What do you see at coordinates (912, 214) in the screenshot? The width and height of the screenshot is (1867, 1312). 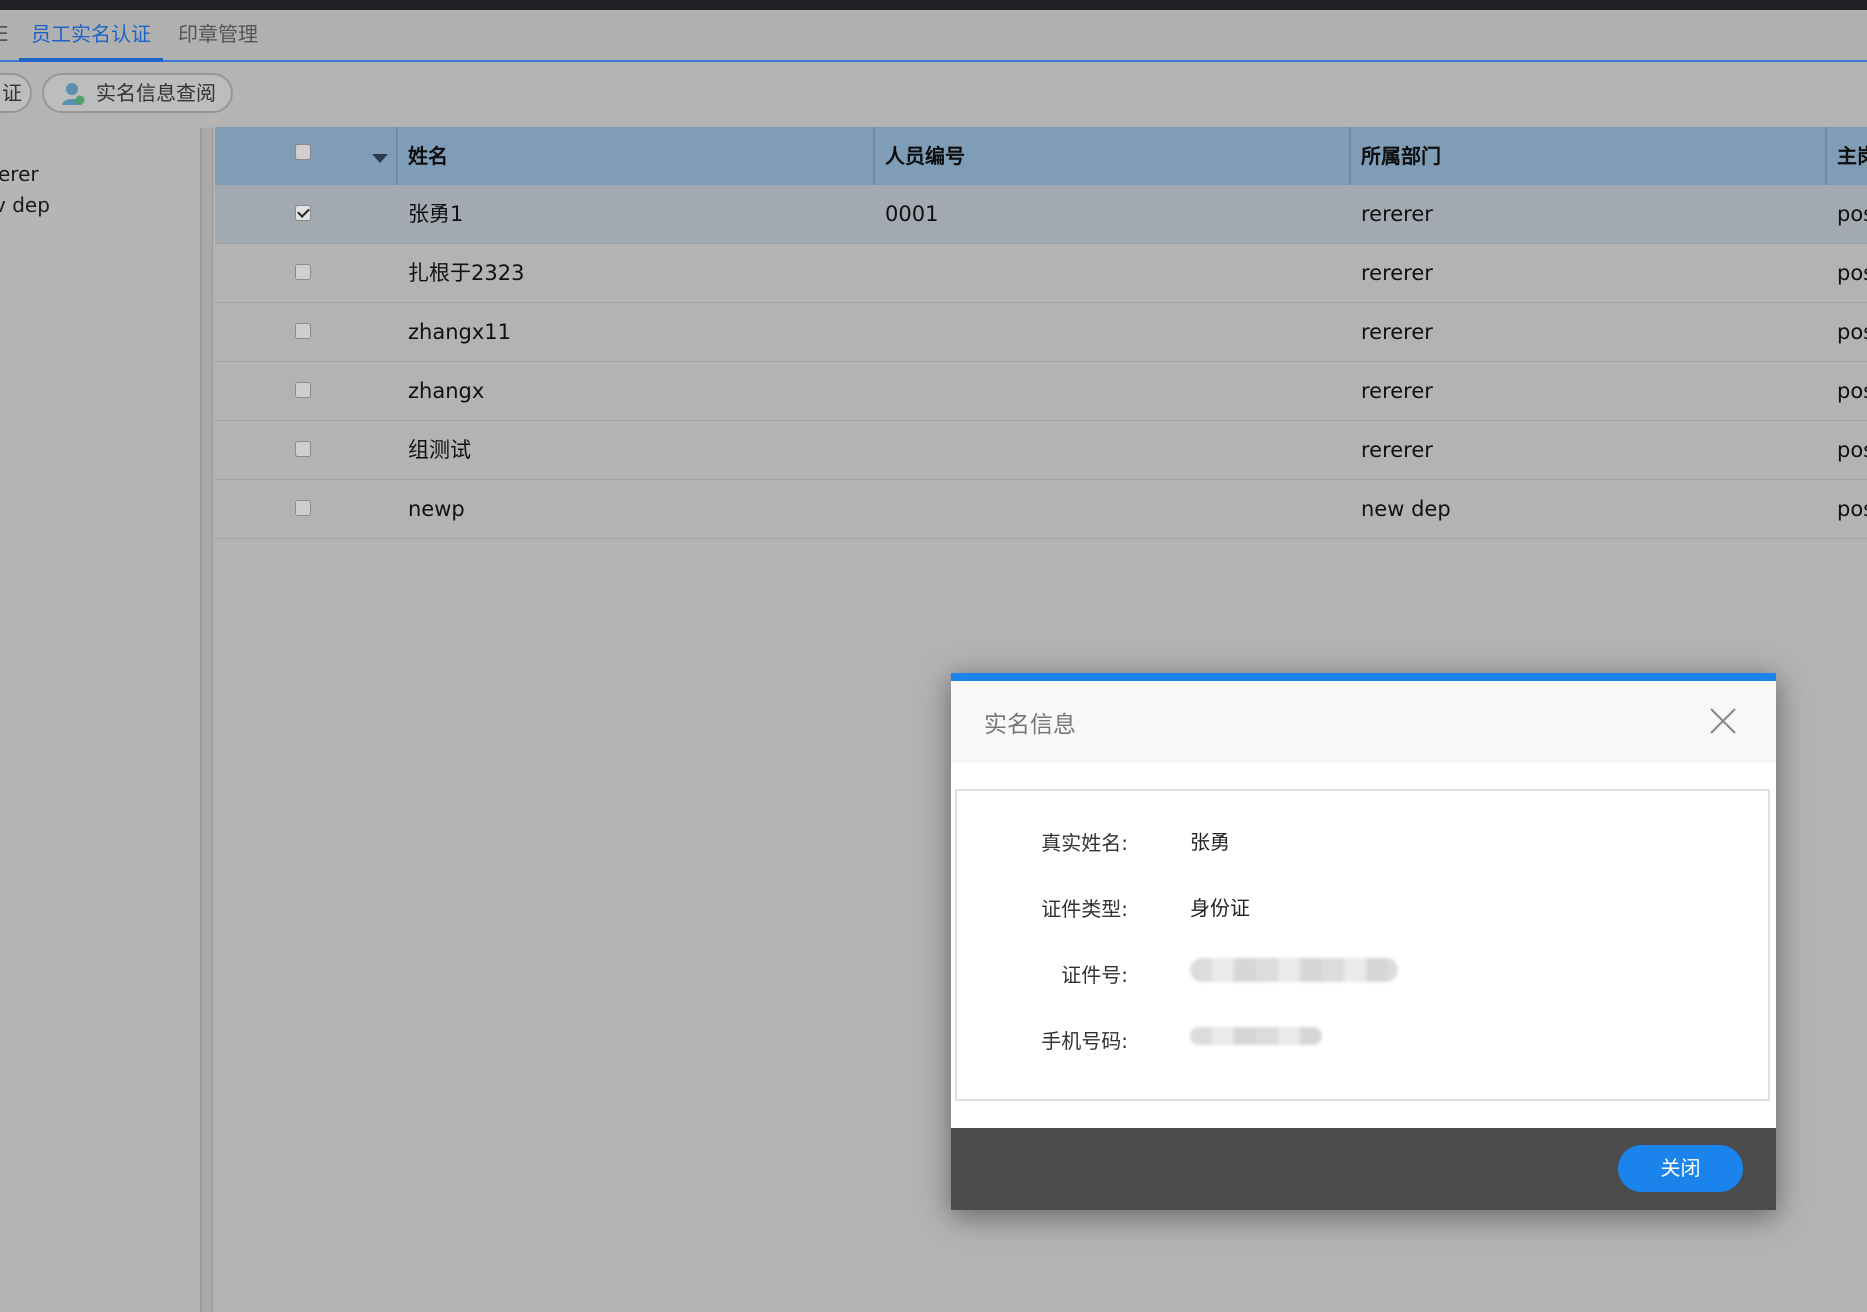 I see `cell-code: 0001` at bounding box center [912, 214].